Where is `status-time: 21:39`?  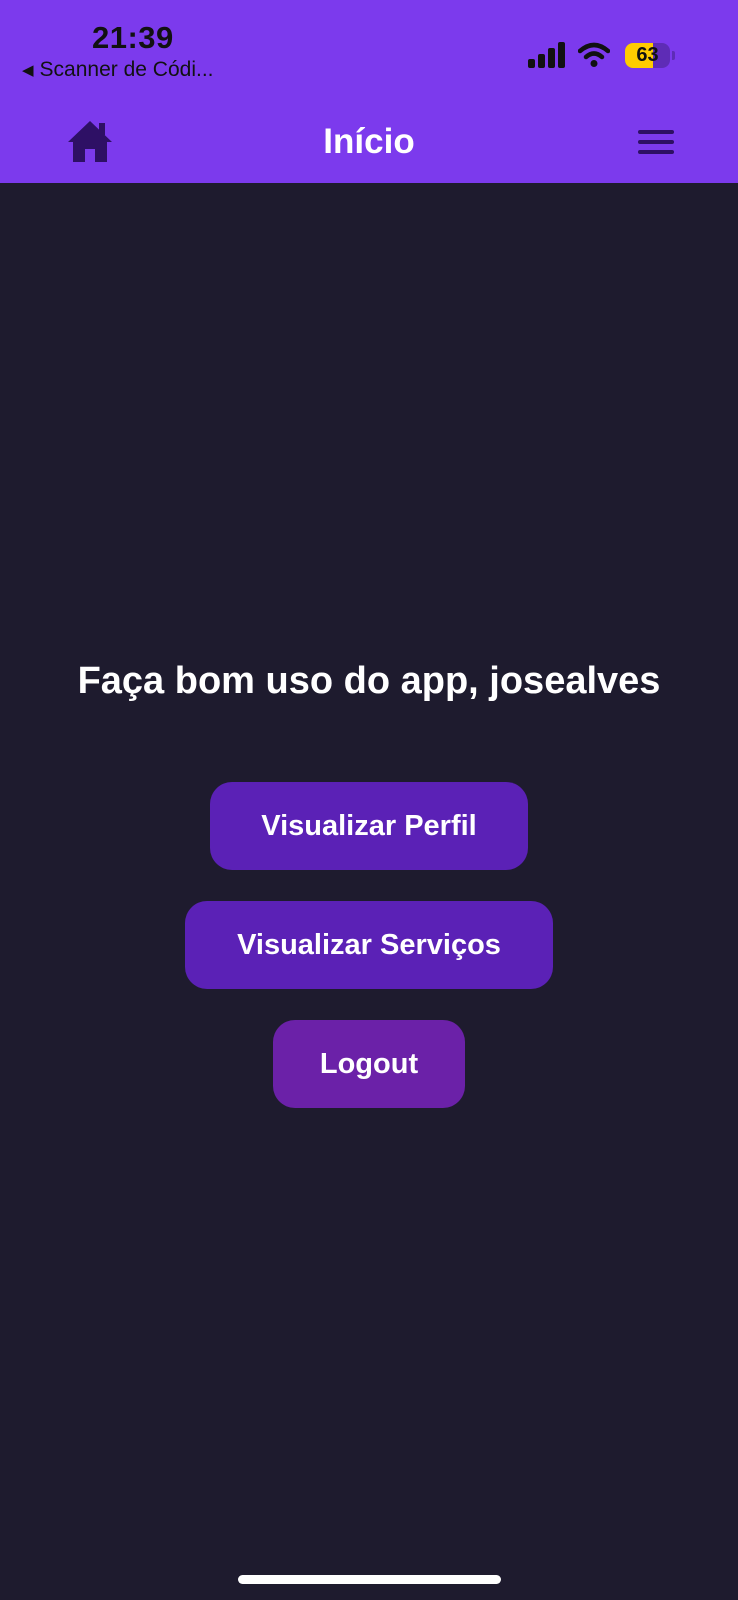 status-time: 21:39 is located at coordinates (133, 37).